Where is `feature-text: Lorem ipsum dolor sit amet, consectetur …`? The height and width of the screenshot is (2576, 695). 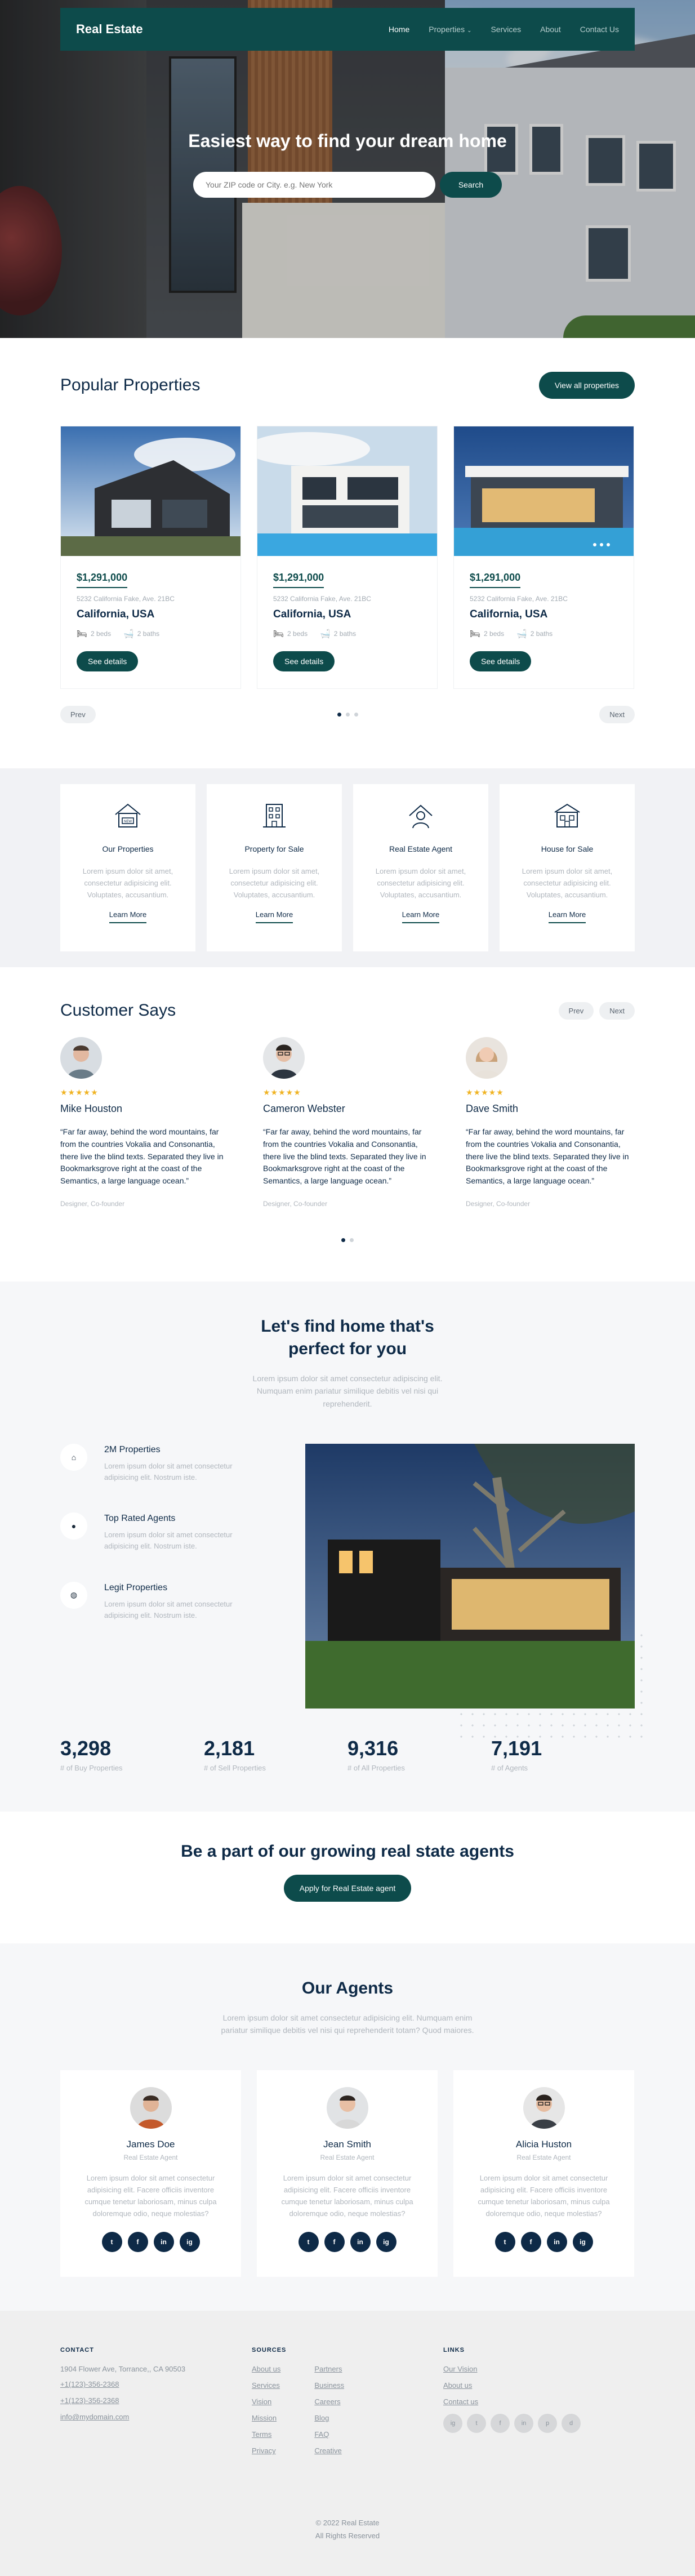
feature-text: Lorem ipsum dolor sit amet, consectetur … is located at coordinates (127, 883).